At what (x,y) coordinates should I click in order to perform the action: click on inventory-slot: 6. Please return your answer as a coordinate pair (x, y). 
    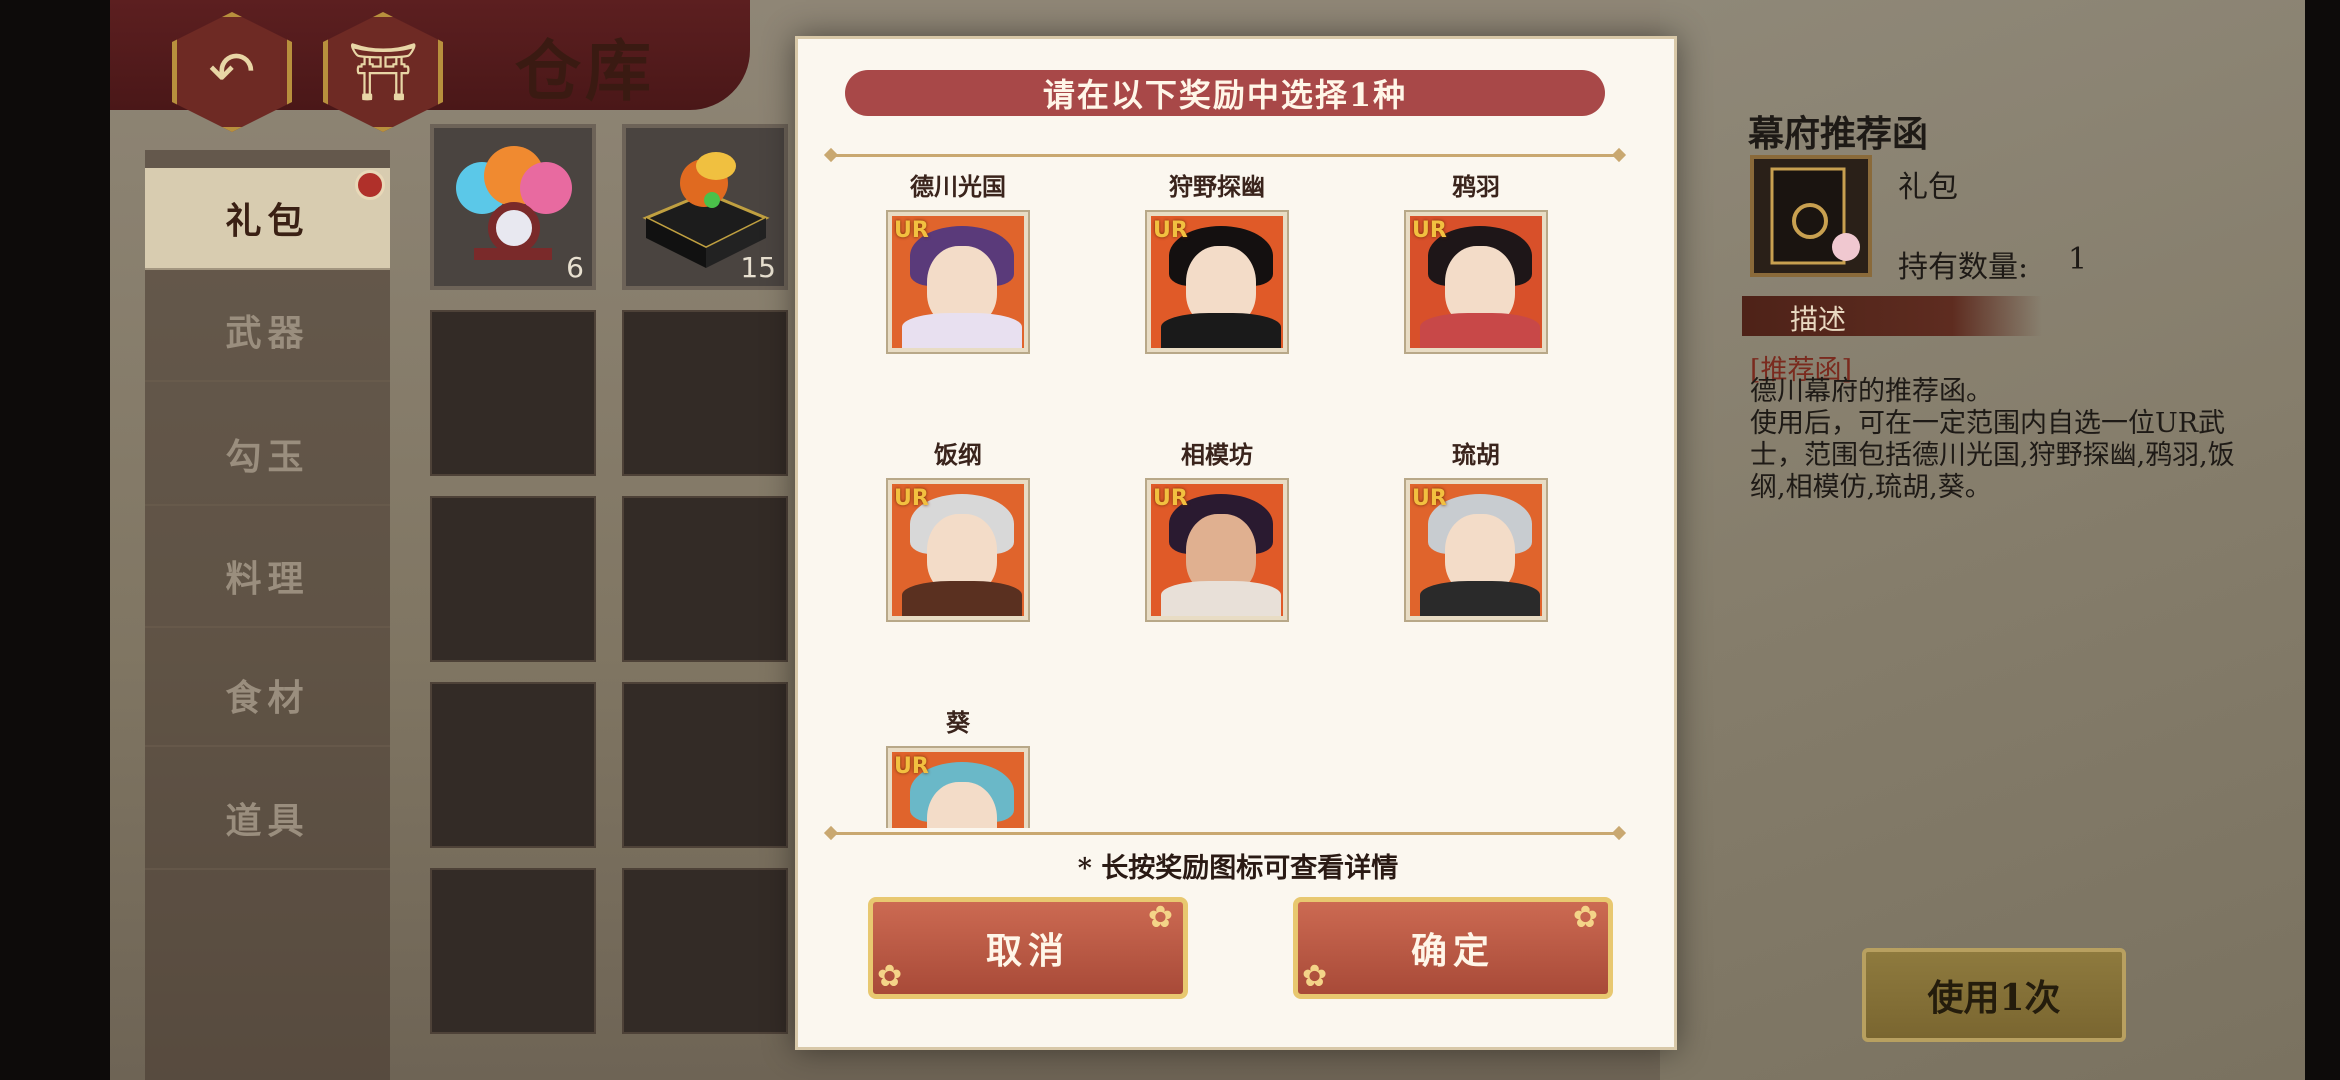
    Looking at the image, I should click on (513, 207).